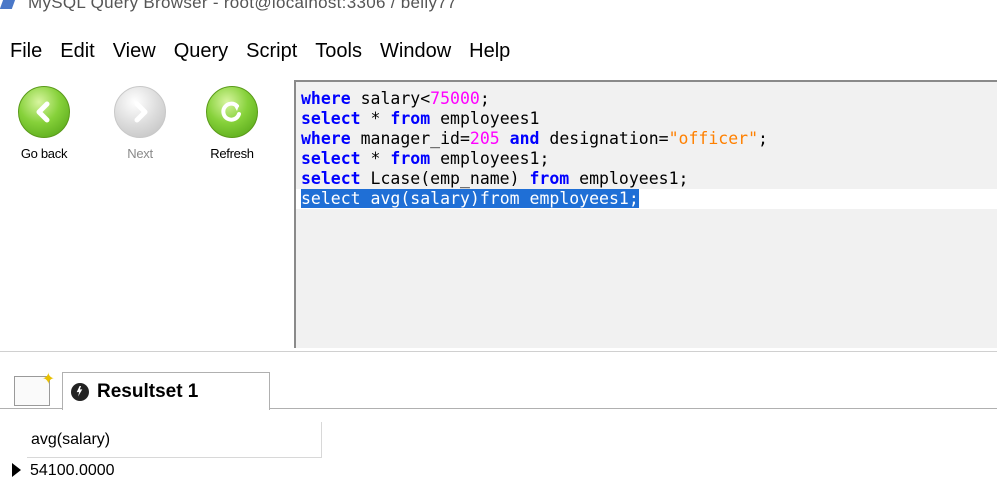  Describe the element at coordinates (148, 391) in the screenshot. I see `tab-label: Resultset 1` at that location.